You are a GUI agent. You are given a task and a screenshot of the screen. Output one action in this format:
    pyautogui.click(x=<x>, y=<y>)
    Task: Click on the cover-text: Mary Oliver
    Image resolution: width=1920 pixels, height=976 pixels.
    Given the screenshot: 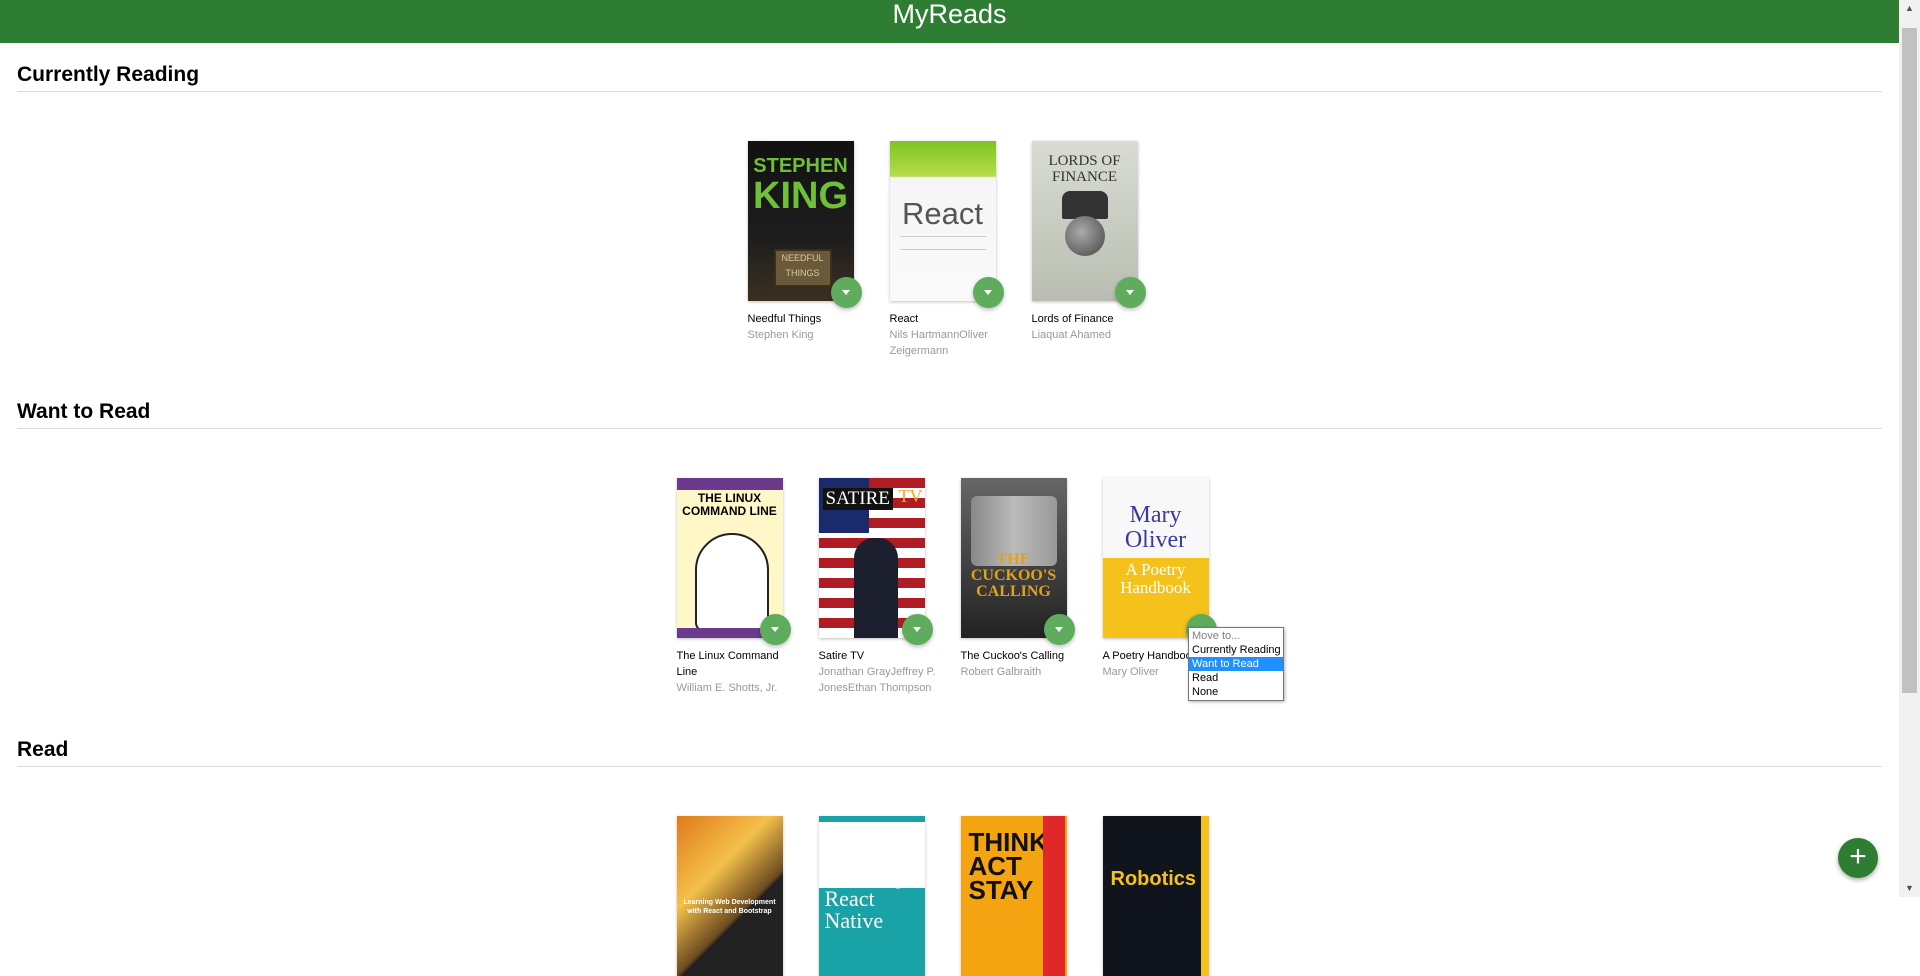 What is the action you would take?
    pyautogui.click(x=1155, y=527)
    